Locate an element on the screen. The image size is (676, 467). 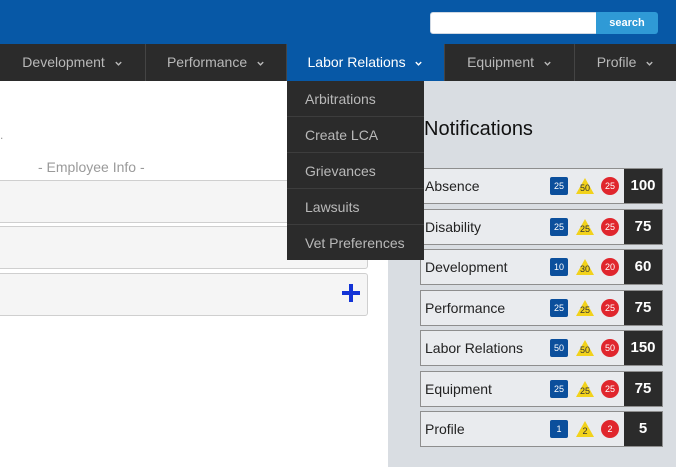
top-bar: search is located at coordinates (338, 22).